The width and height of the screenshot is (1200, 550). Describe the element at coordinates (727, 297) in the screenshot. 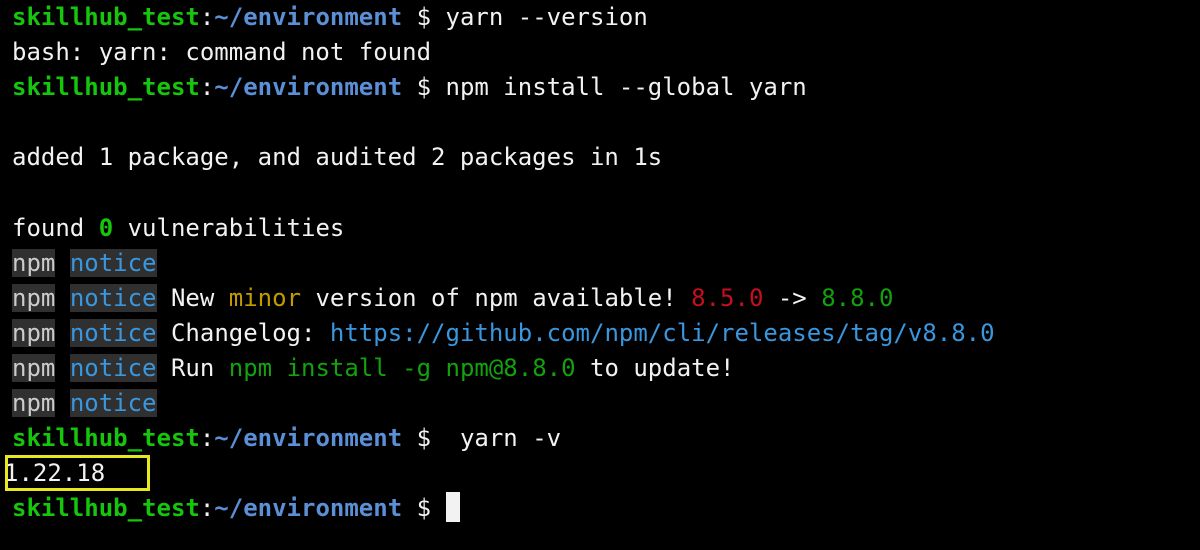

I see `old-version: 8.5.0` at that location.